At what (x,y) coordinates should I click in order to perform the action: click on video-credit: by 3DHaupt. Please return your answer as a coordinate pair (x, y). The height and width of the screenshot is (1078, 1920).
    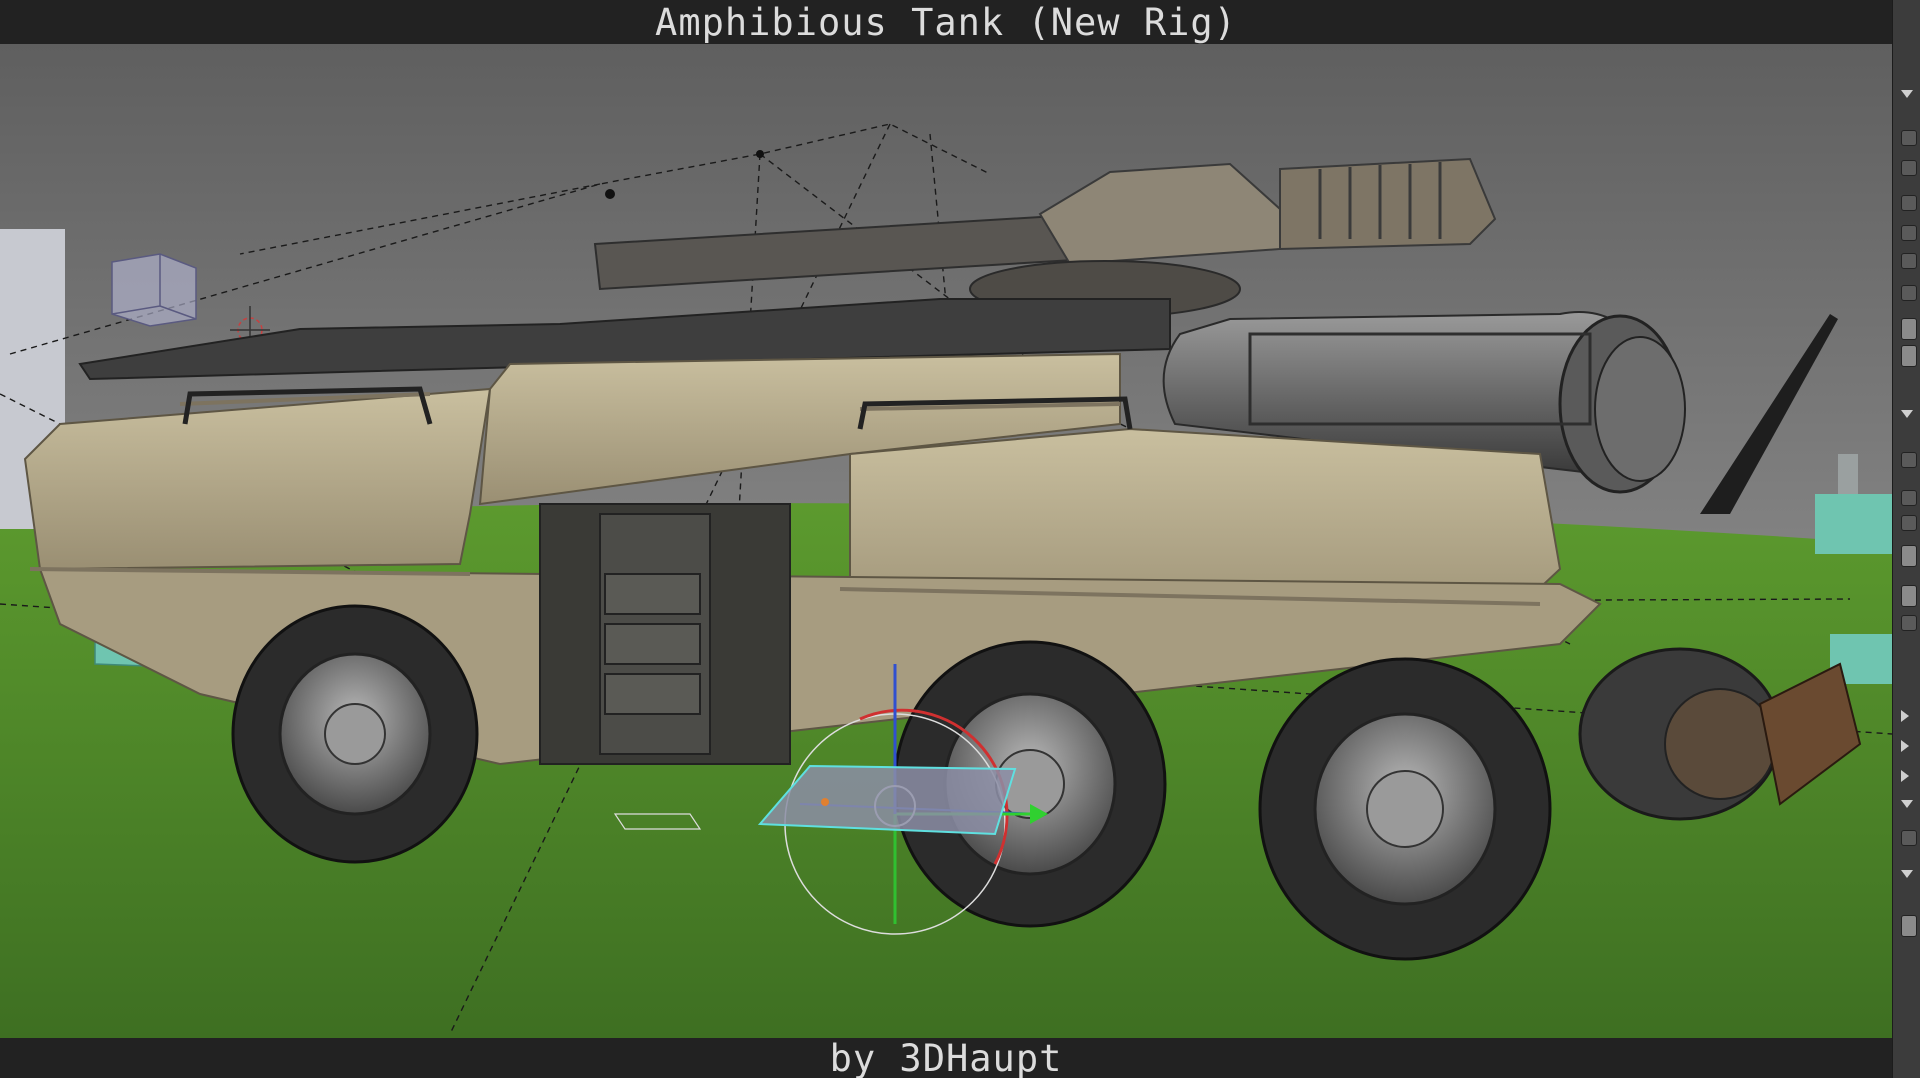
    Looking at the image, I should click on (946, 1057).